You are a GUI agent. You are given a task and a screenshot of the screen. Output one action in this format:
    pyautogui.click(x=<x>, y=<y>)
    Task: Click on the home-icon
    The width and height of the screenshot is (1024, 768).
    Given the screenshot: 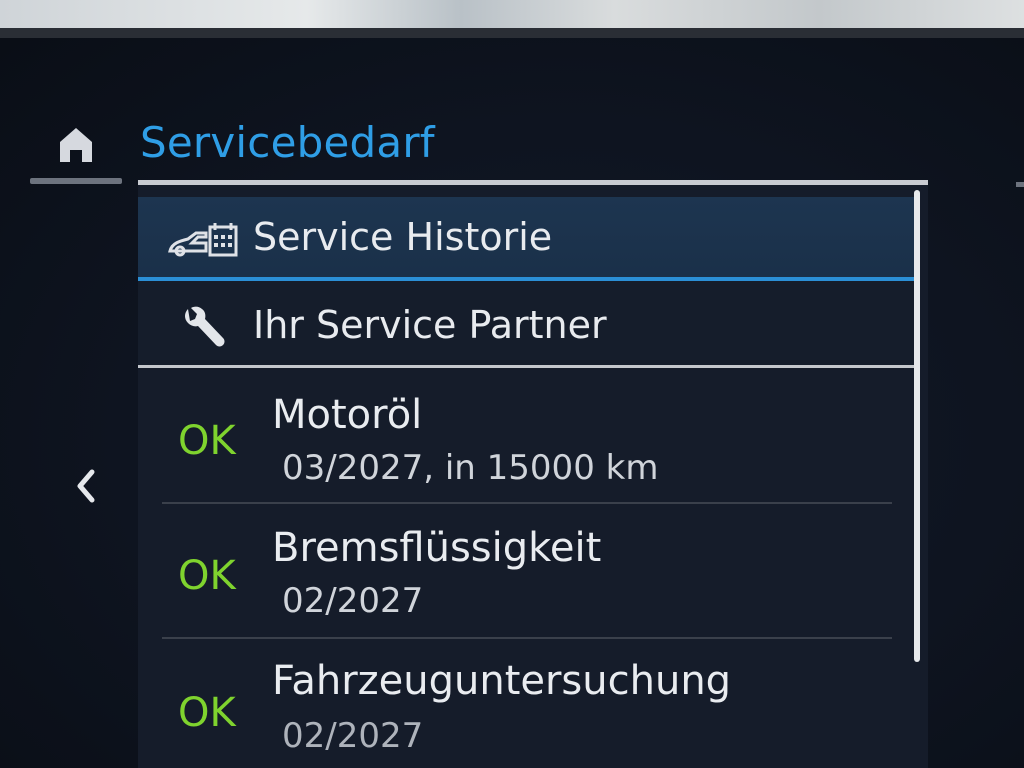 What is the action you would take?
    pyautogui.click(x=76, y=144)
    